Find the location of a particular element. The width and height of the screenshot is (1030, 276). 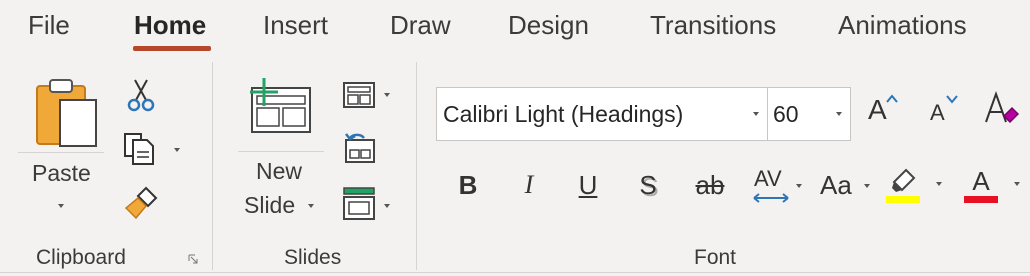

tab-animations: Animations is located at coordinates (902, 25).